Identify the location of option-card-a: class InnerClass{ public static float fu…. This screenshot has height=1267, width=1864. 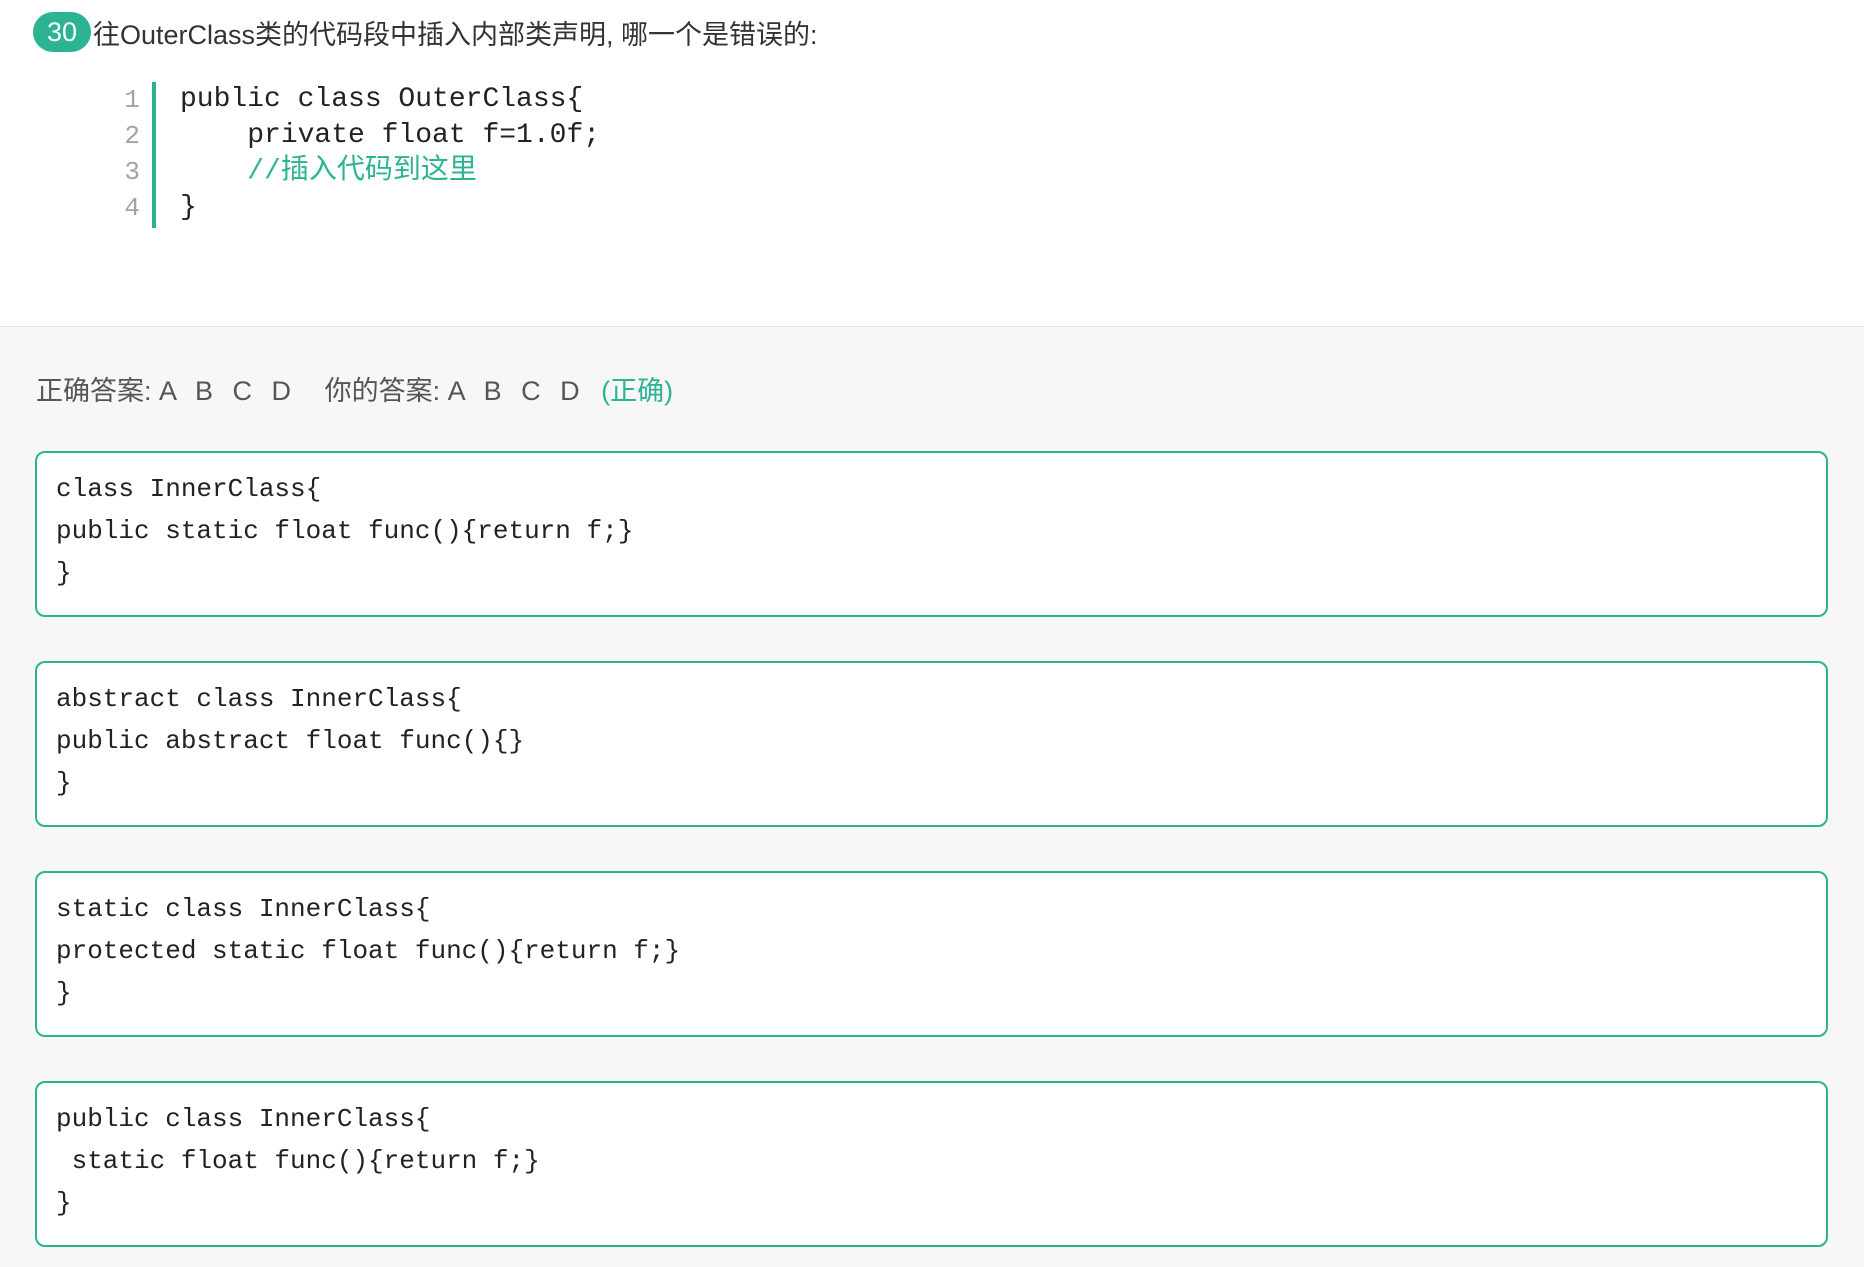
(931, 534).